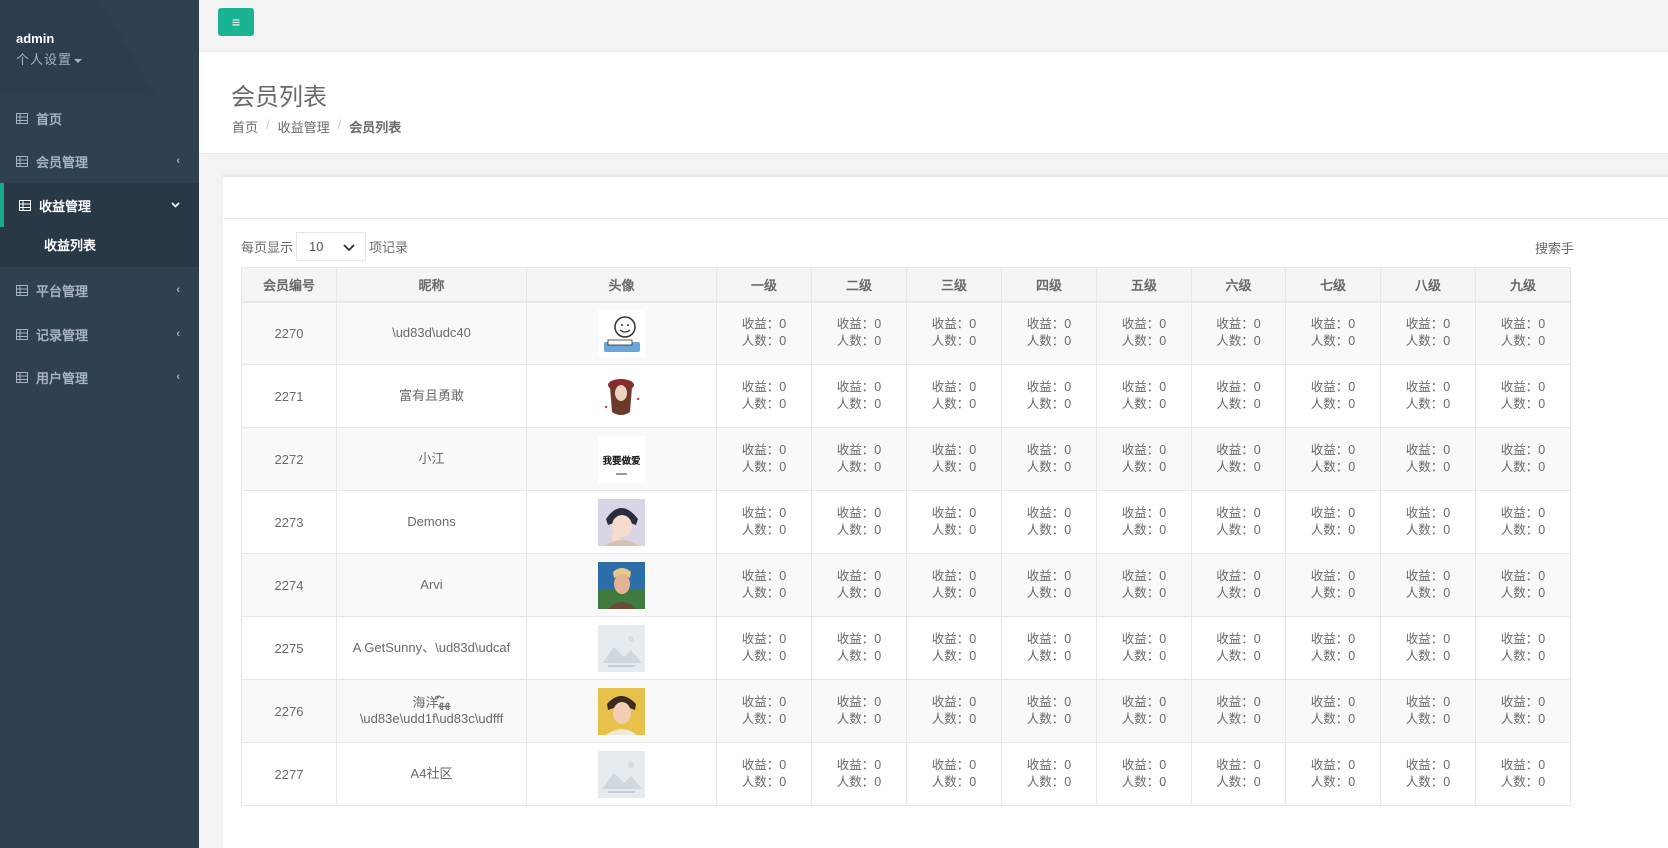 The height and width of the screenshot is (848, 1668). I want to click on sidebar-item-earnings: 收益管理, so click(99, 205).